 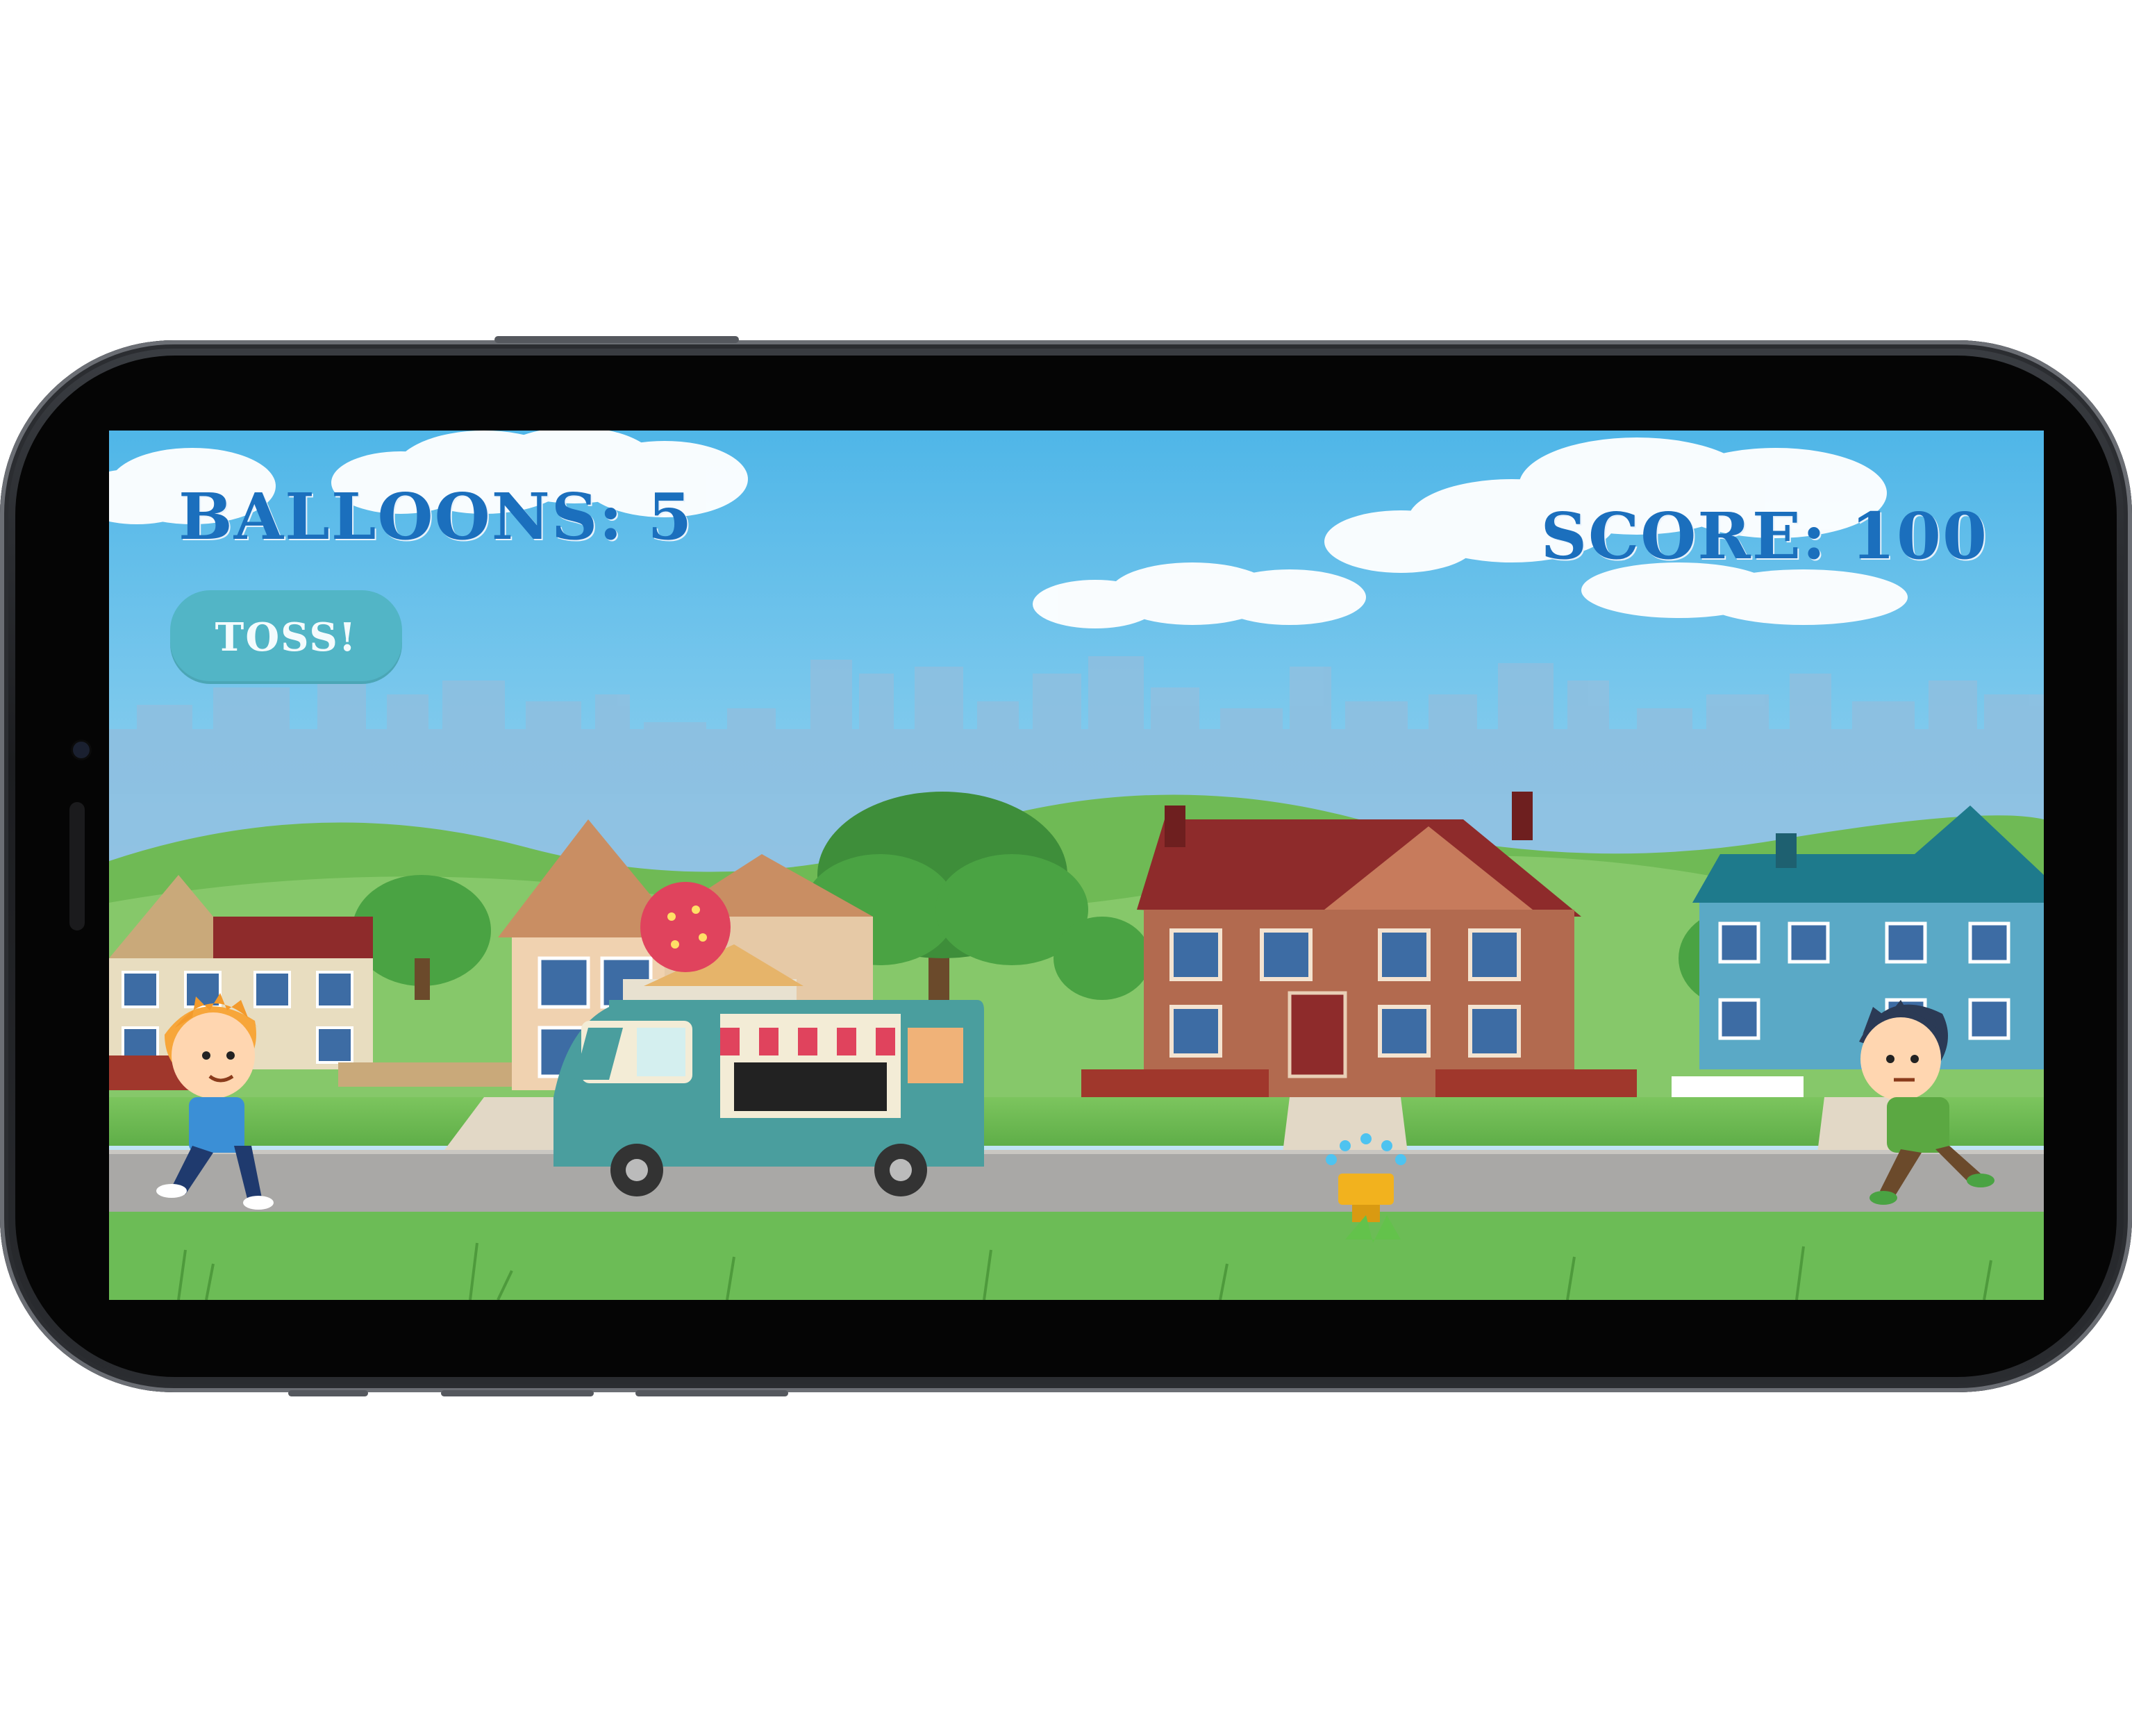 I want to click on balloons-counter: BALLOONS: 5, so click(x=436, y=516).